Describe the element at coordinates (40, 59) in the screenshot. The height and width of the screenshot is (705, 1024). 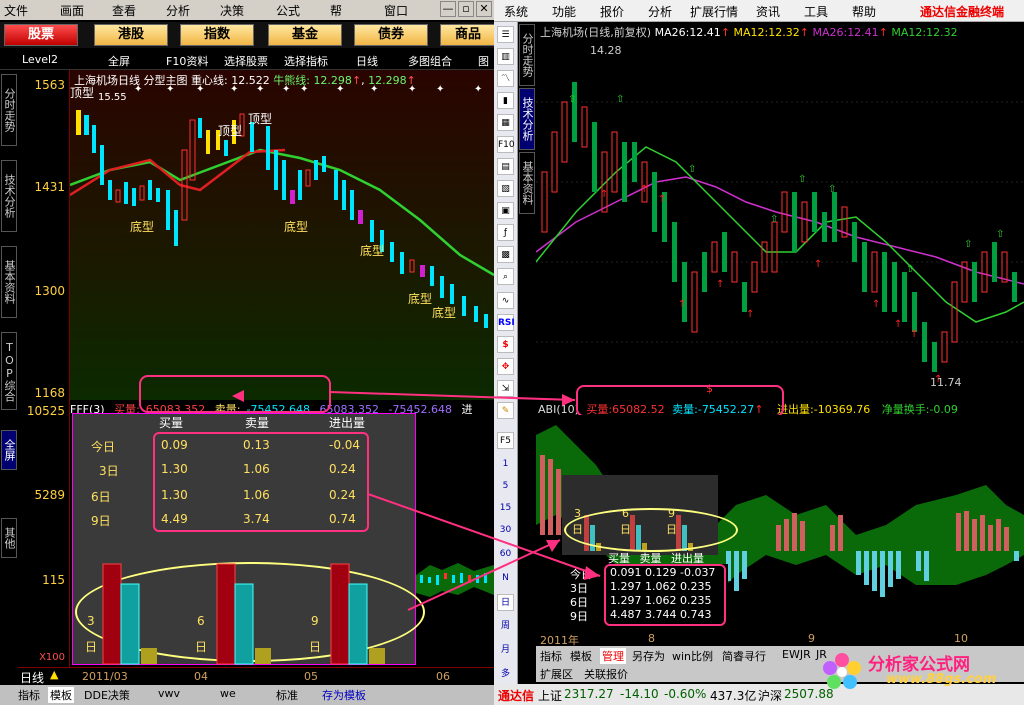
I see `level2-button: Level2` at that location.